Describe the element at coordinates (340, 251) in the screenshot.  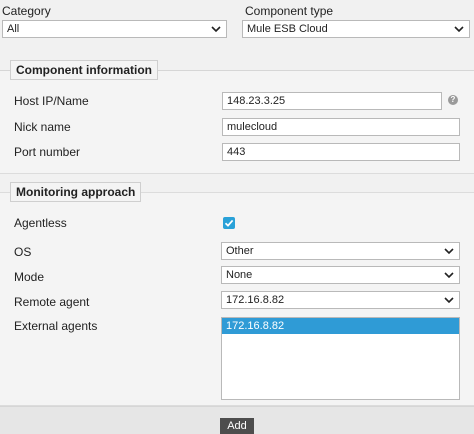
I see `os-select: Other` at that location.